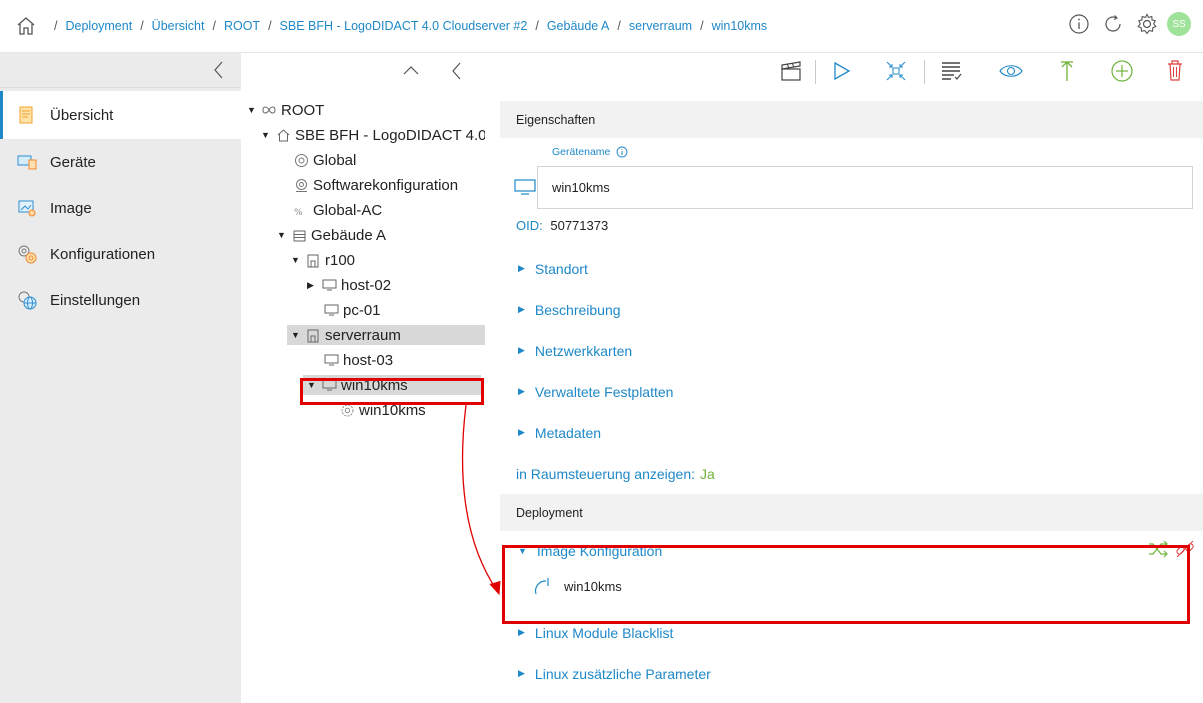  Describe the element at coordinates (120, 254) in the screenshot. I see `sidebar-item-konfigurationen: Konfigurationen` at that location.